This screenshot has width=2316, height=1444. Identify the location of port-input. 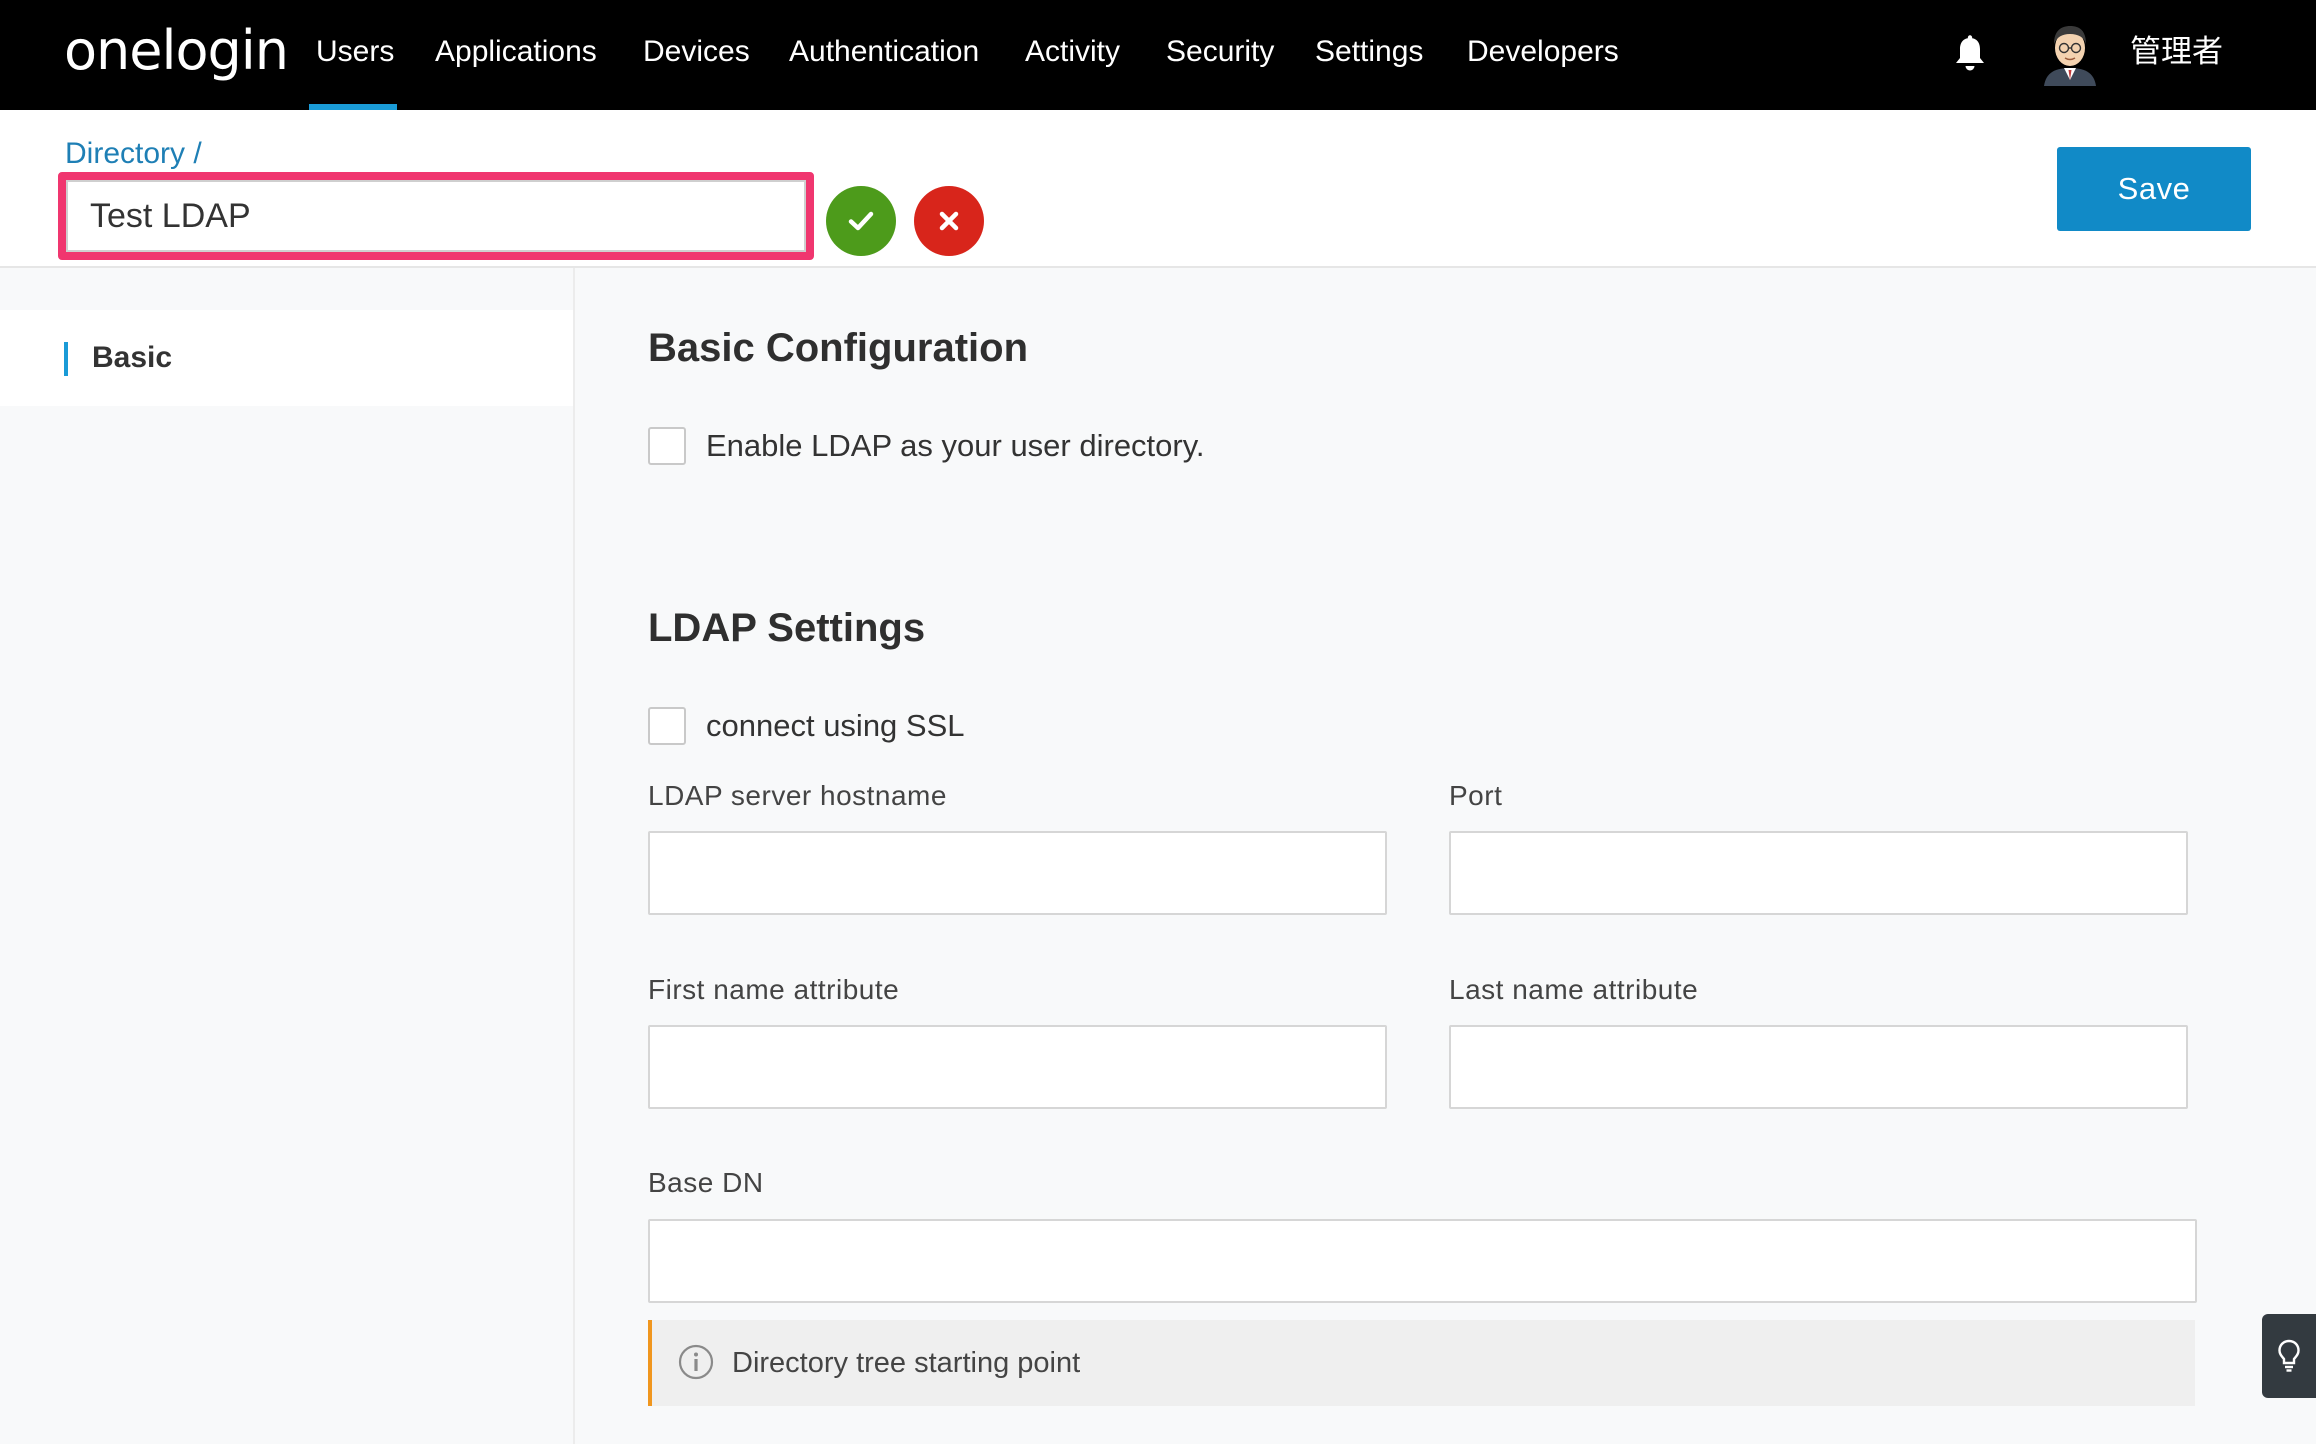
(1818, 873).